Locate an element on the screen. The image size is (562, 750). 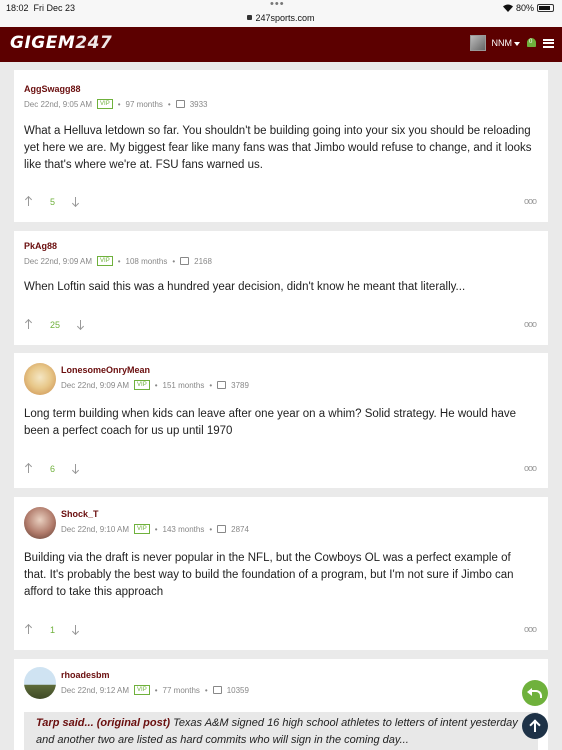
site-logo: GIGEM247 is located at coordinates (61, 43).